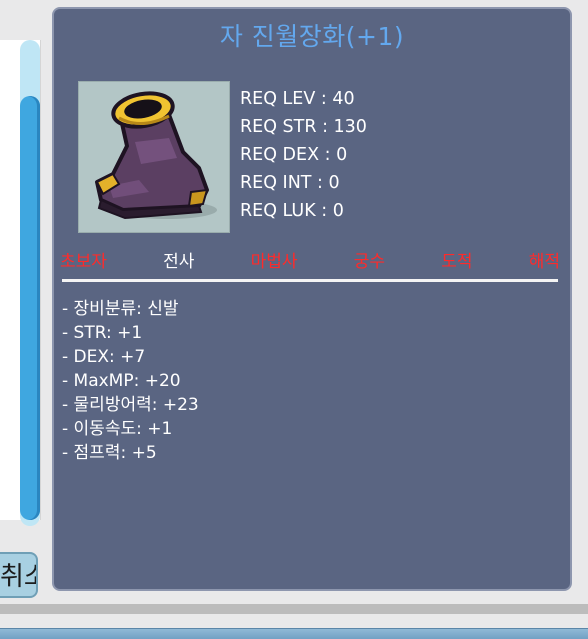 The width and height of the screenshot is (588, 639). What do you see at coordinates (297, 99) in the screenshot?
I see `req-level: REQ LEV : 40` at bounding box center [297, 99].